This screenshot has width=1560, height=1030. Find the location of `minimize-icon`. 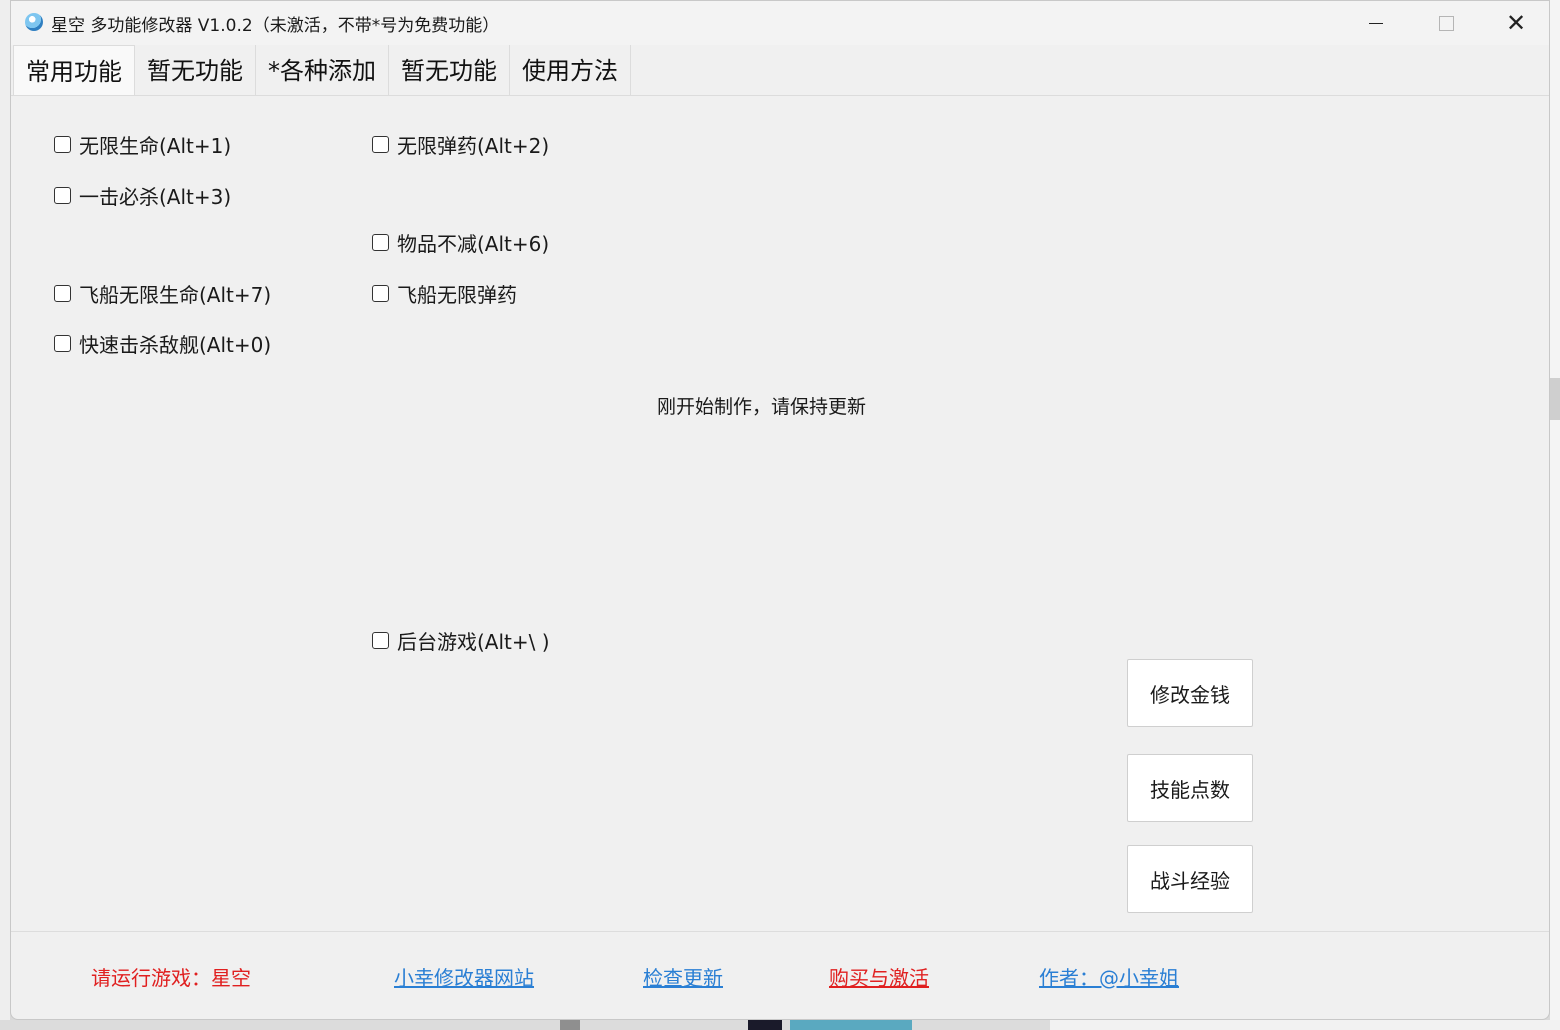

minimize-icon is located at coordinates (1376, 23).